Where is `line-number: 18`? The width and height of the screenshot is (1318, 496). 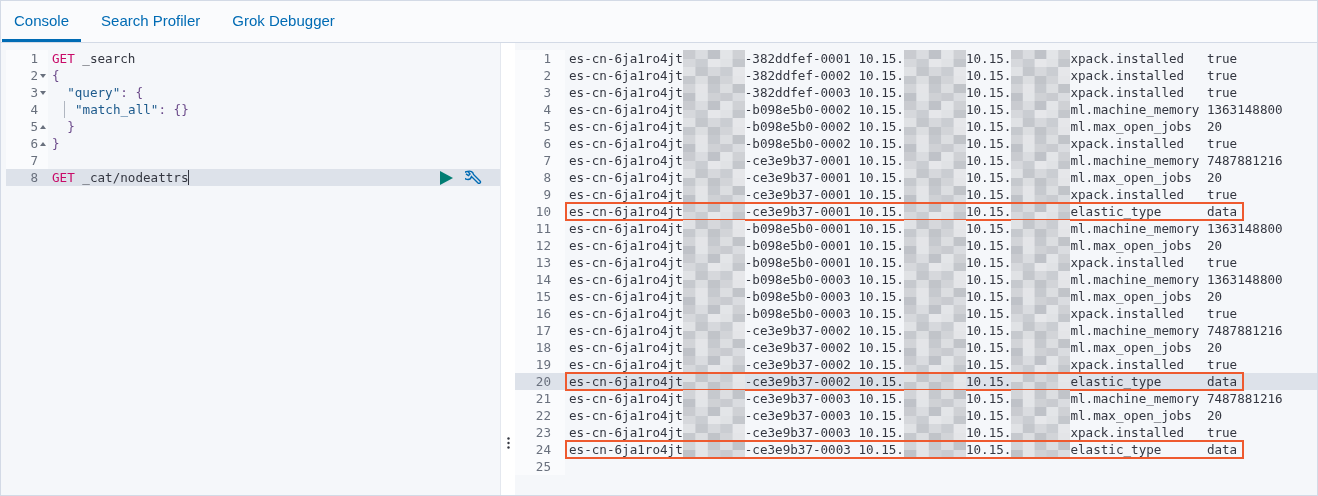 line-number: 18 is located at coordinates (543, 347).